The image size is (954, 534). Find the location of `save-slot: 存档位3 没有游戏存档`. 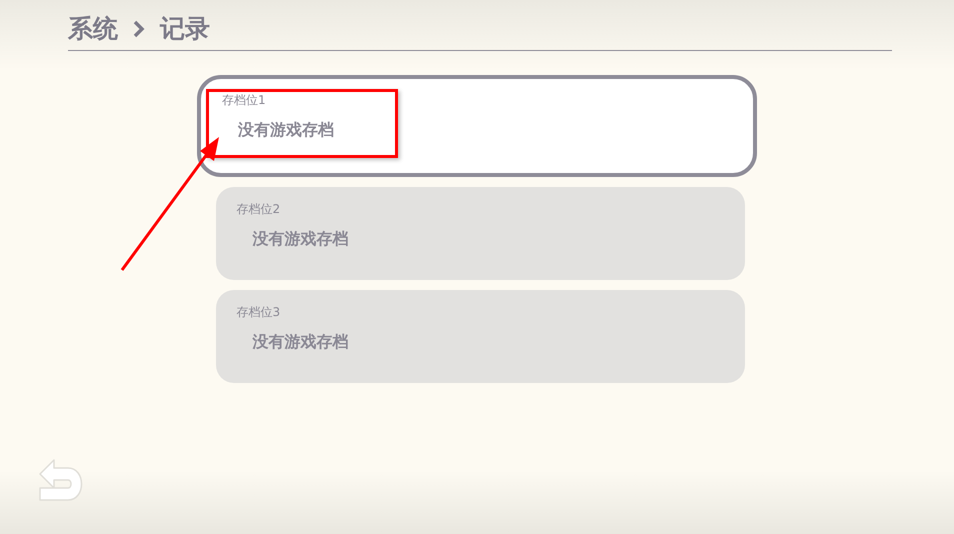

save-slot: 存档位3 没有游戏存档 is located at coordinates (480, 336).